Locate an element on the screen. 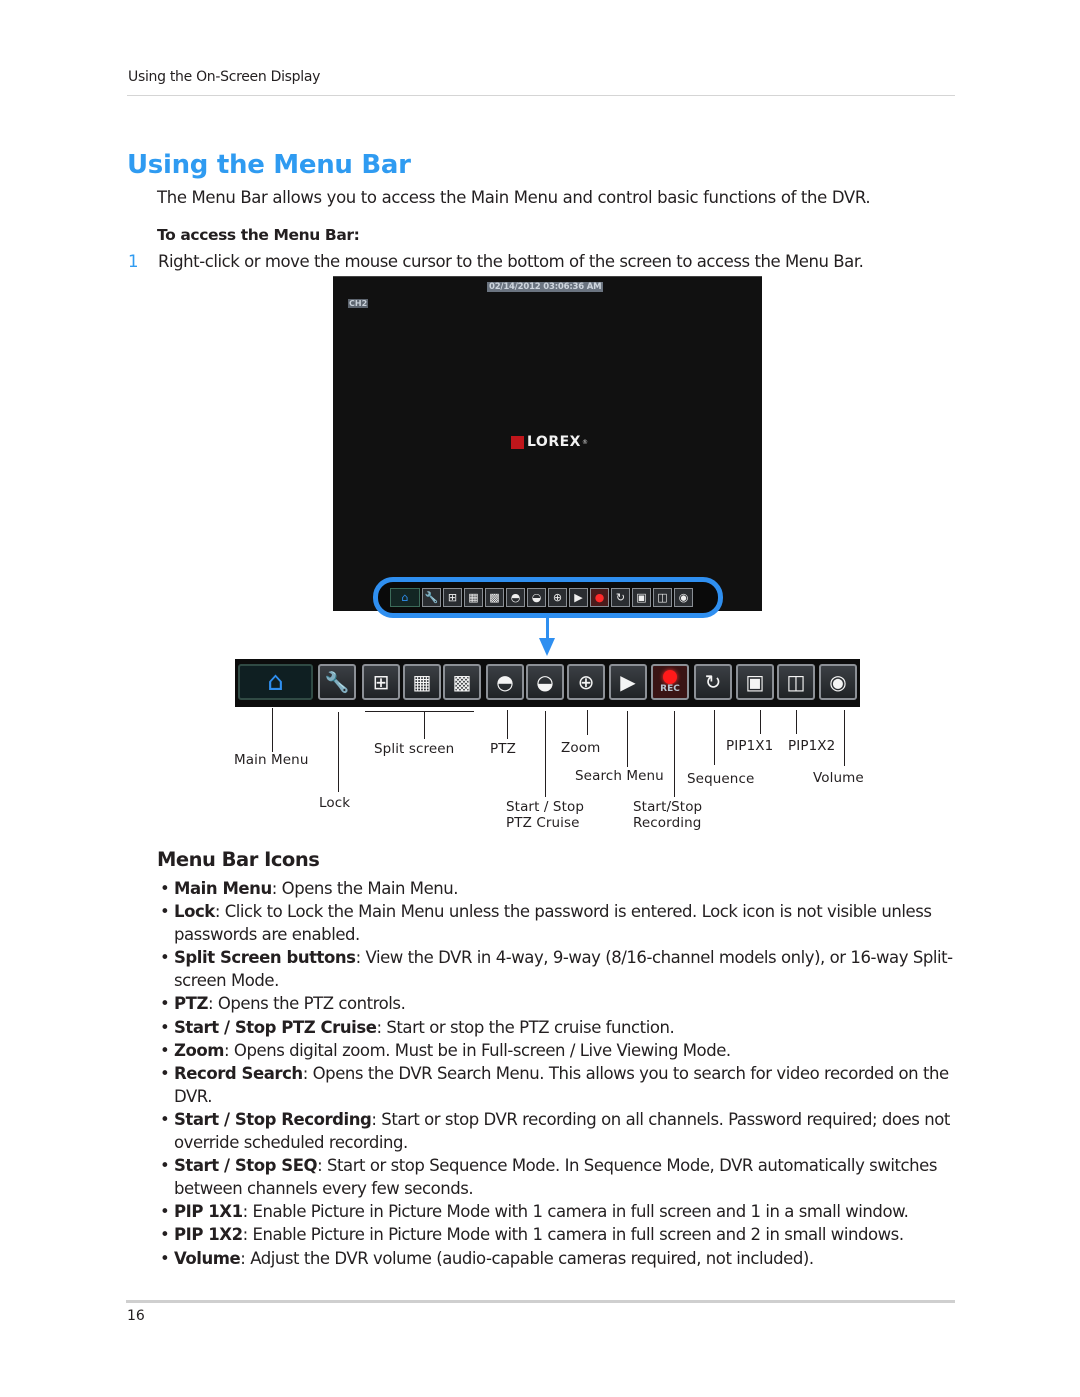  item-term: Split Screen buttons is located at coordinates (265, 958).